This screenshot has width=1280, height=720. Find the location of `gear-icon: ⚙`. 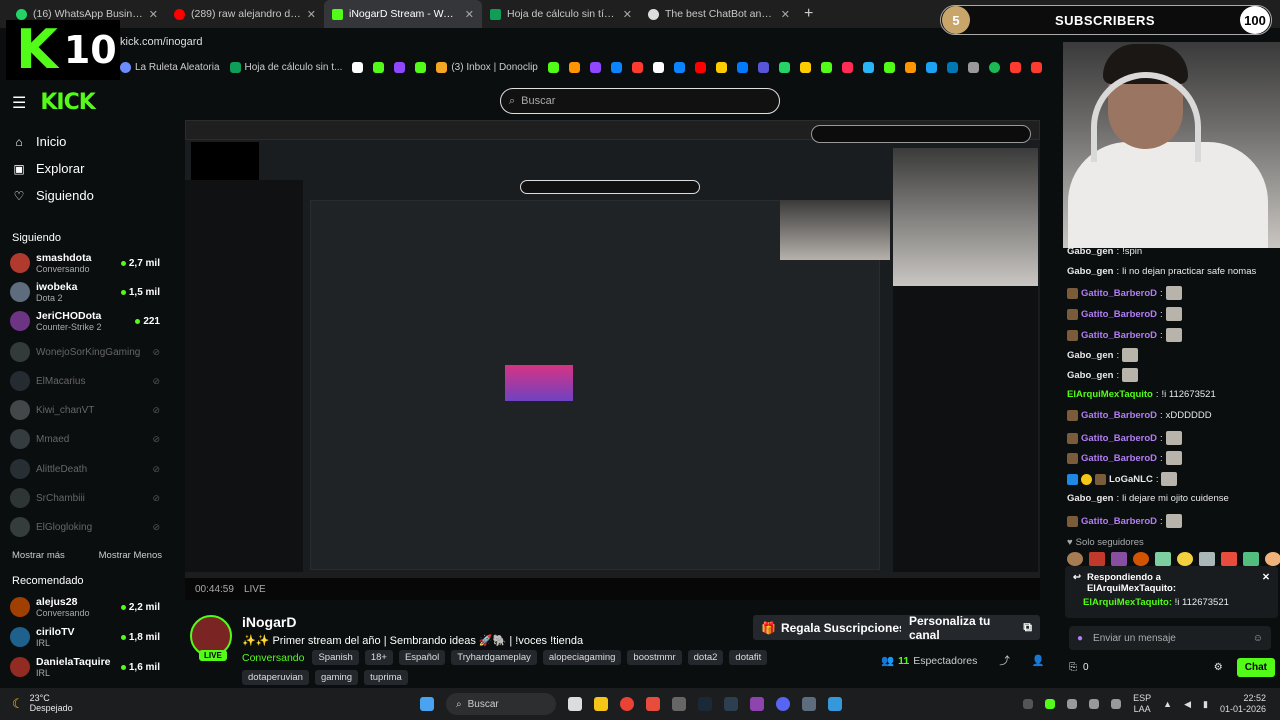

gear-icon: ⚙ is located at coordinates (1218, 667).